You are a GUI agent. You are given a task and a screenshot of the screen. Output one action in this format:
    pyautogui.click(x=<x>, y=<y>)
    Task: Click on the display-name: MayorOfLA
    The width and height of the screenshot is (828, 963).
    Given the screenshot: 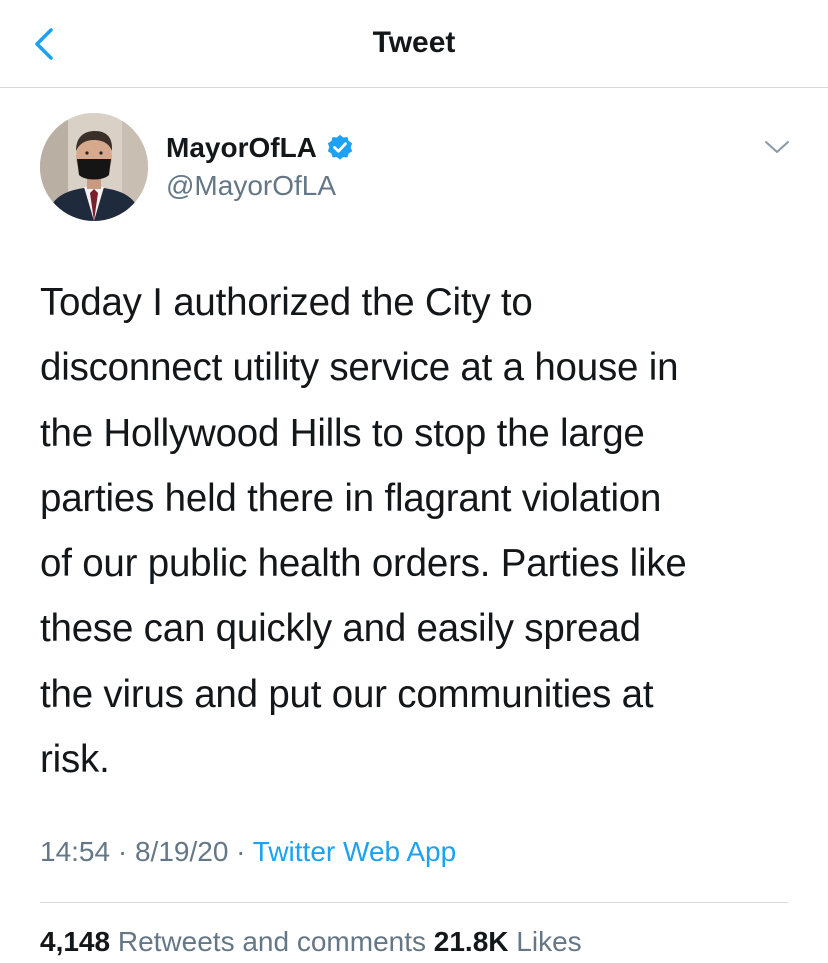 What is the action you would take?
    pyautogui.click(x=241, y=148)
    